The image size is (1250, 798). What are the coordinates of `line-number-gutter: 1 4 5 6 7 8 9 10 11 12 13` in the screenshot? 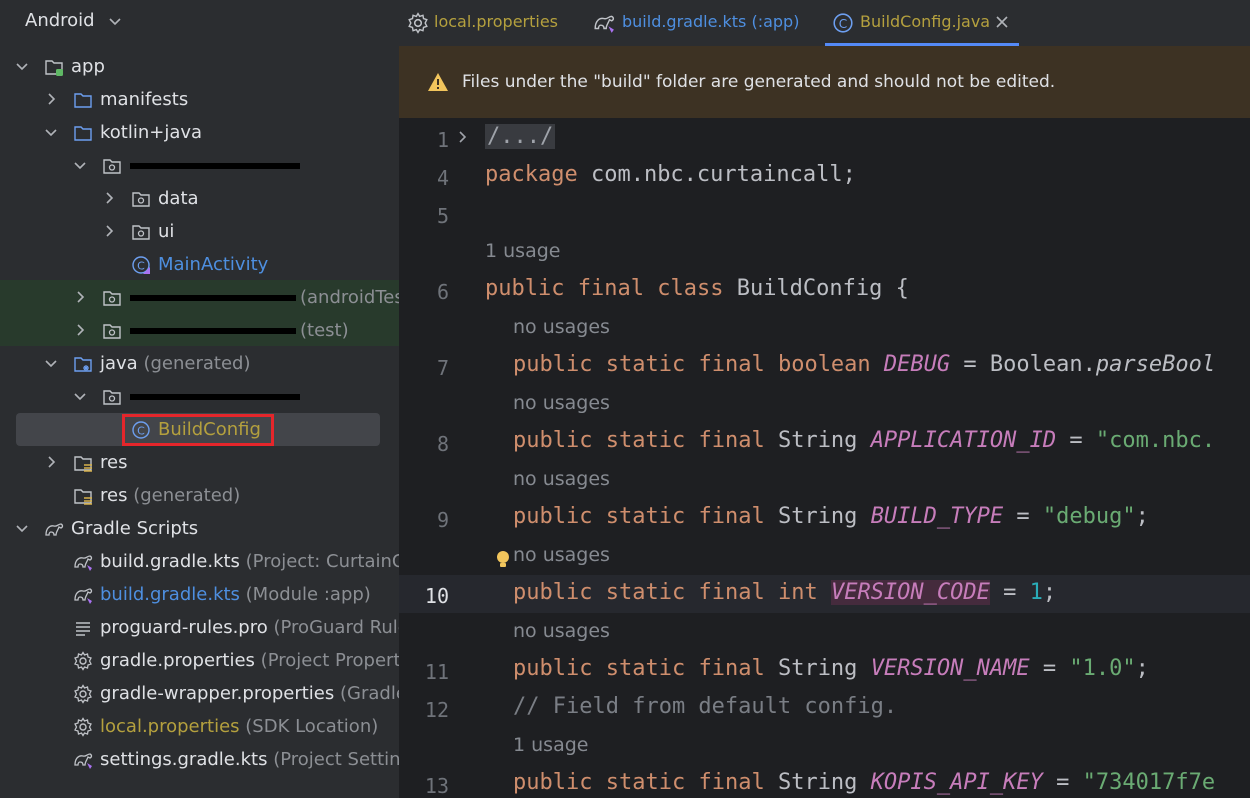 It's located at (439, 458).